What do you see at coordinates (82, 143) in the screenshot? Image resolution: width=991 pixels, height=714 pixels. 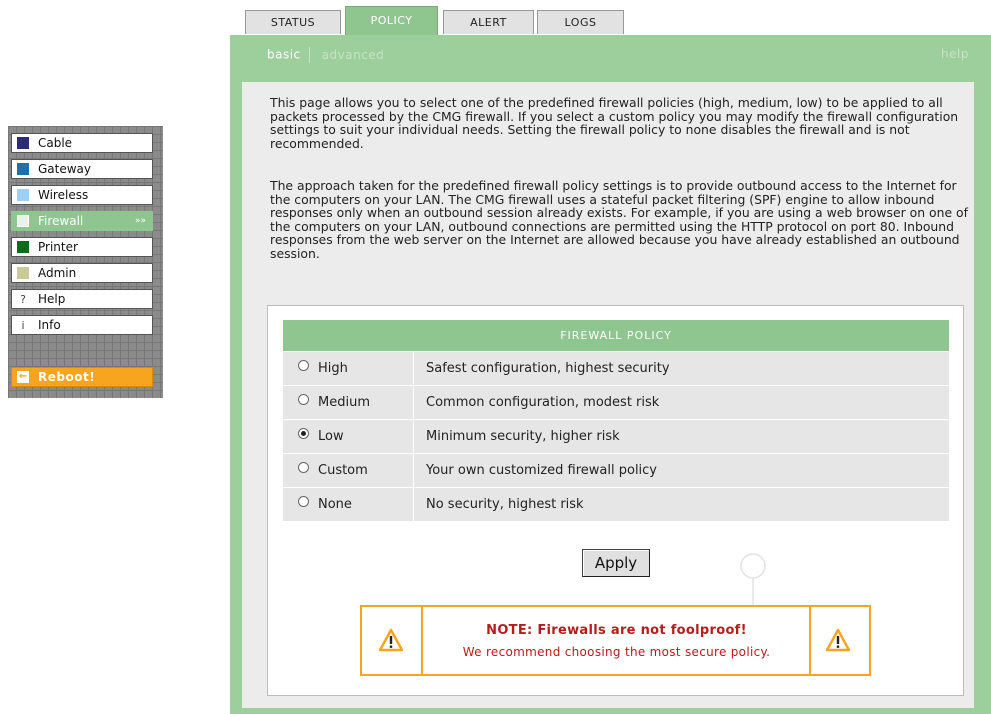 I see `nav-item-cable: Cable` at bounding box center [82, 143].